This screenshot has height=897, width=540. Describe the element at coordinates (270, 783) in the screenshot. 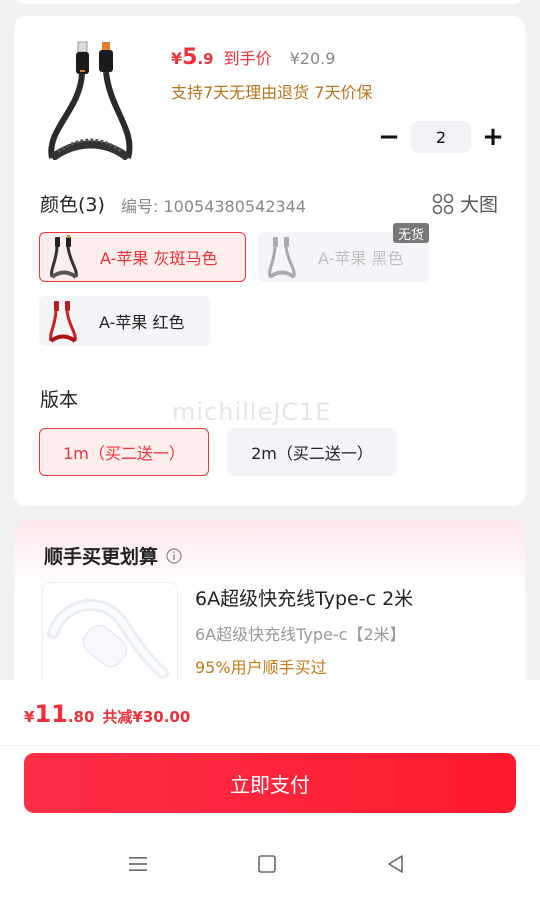

I see `pay-now-button: 立即支付` at that location.